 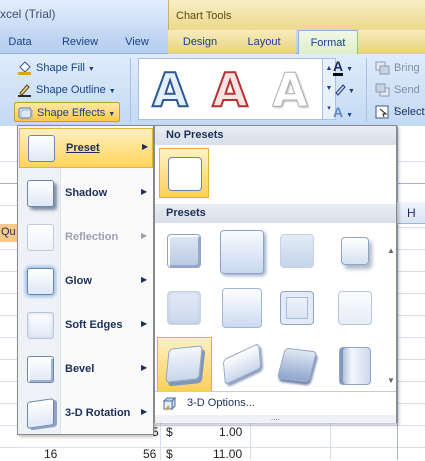 I want to click on wordart-style-white: A, so click(x=290, y=90).